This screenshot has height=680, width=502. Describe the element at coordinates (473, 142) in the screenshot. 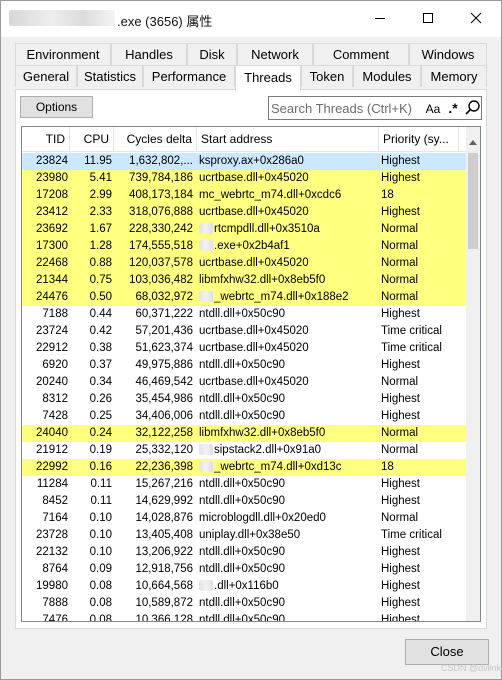

I see `scroll-up-arrow-icon` at that location.